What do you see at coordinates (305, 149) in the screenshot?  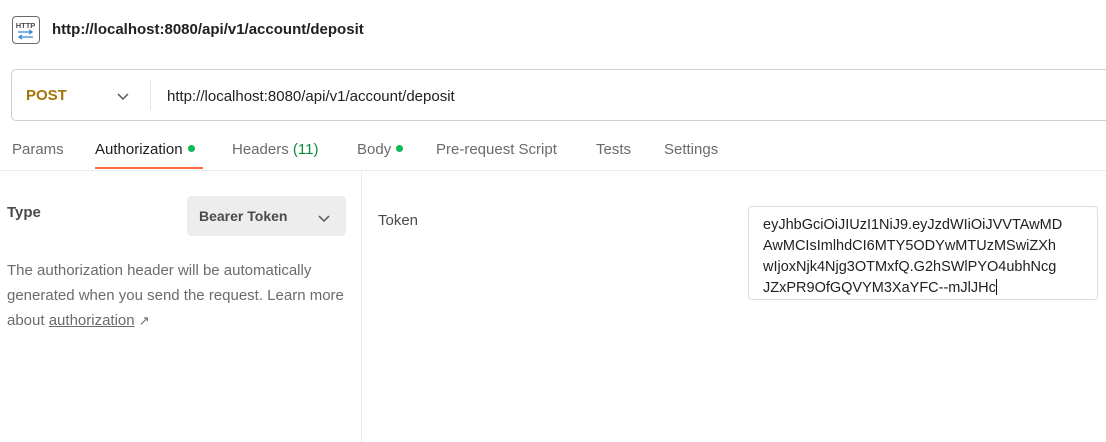 I see `headers-count: (11)` at bounding box center [305, 149].